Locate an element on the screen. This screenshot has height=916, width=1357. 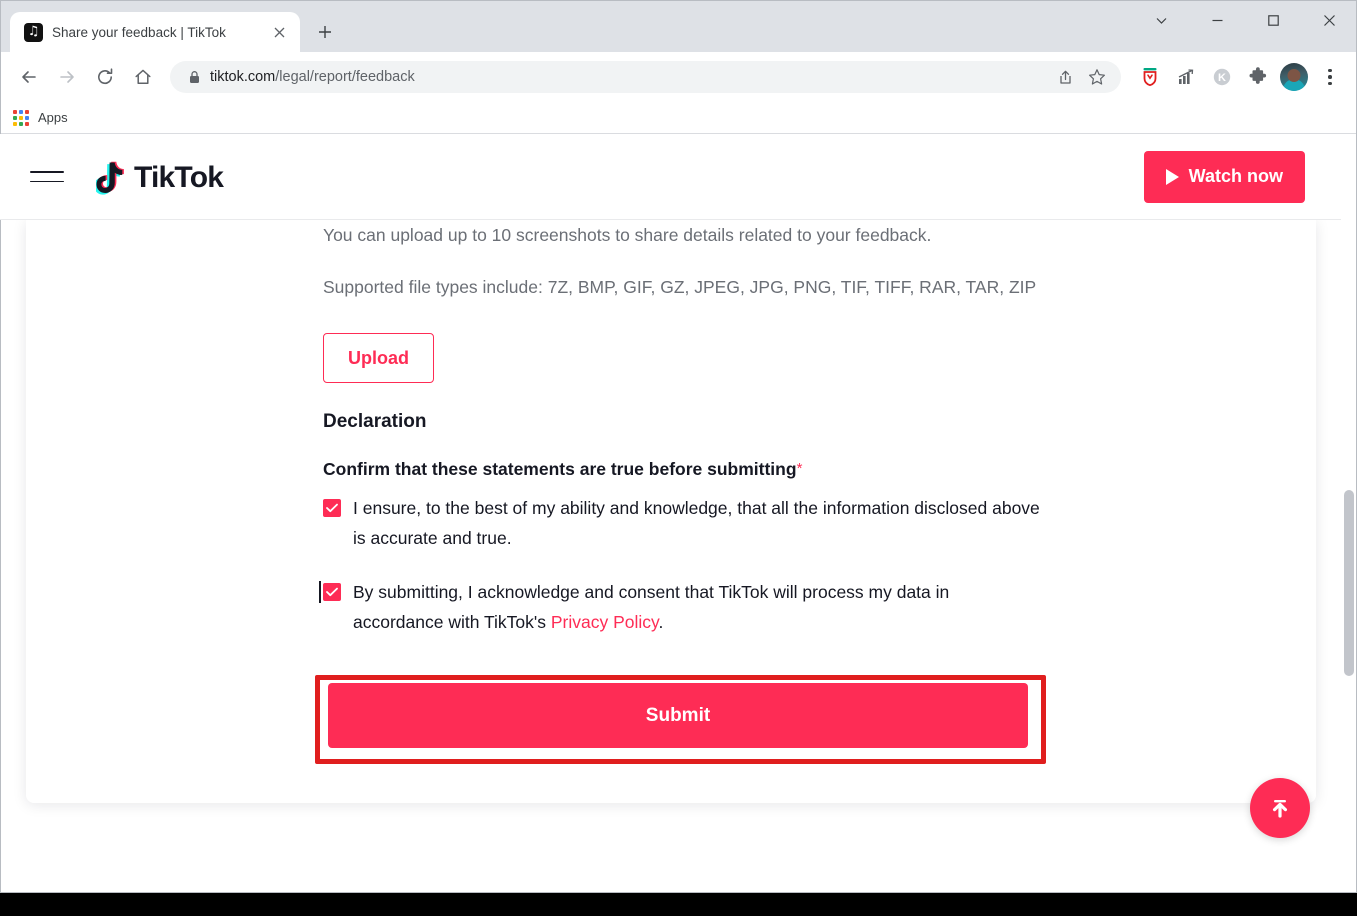
tiktok-note-glyph is located at coordinates (109, 178).